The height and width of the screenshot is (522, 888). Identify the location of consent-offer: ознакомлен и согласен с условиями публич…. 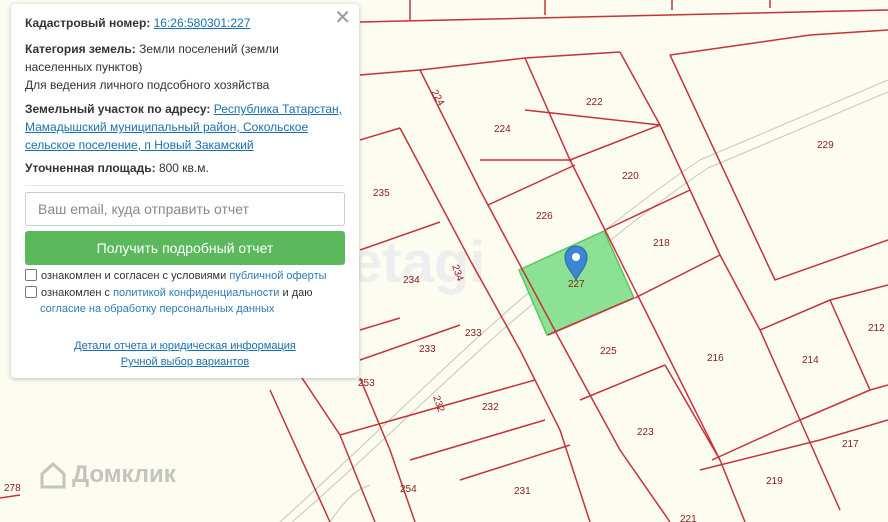
(176, 276).